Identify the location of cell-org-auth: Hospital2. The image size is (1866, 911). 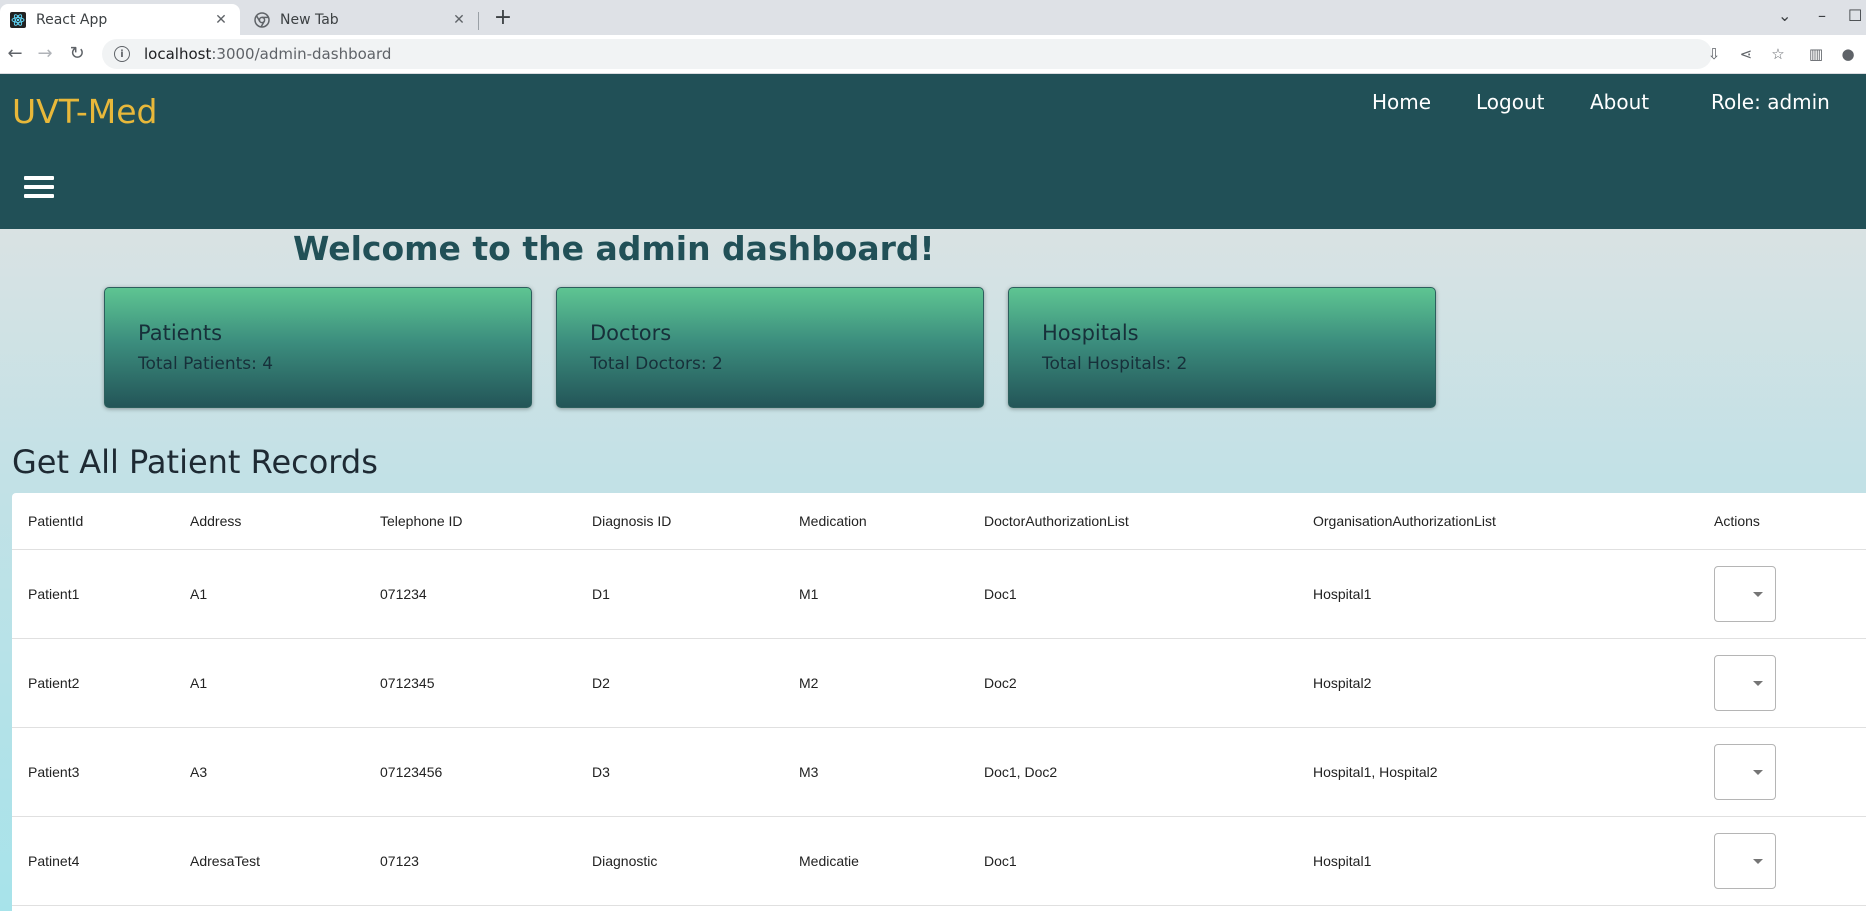
(1497, 683).